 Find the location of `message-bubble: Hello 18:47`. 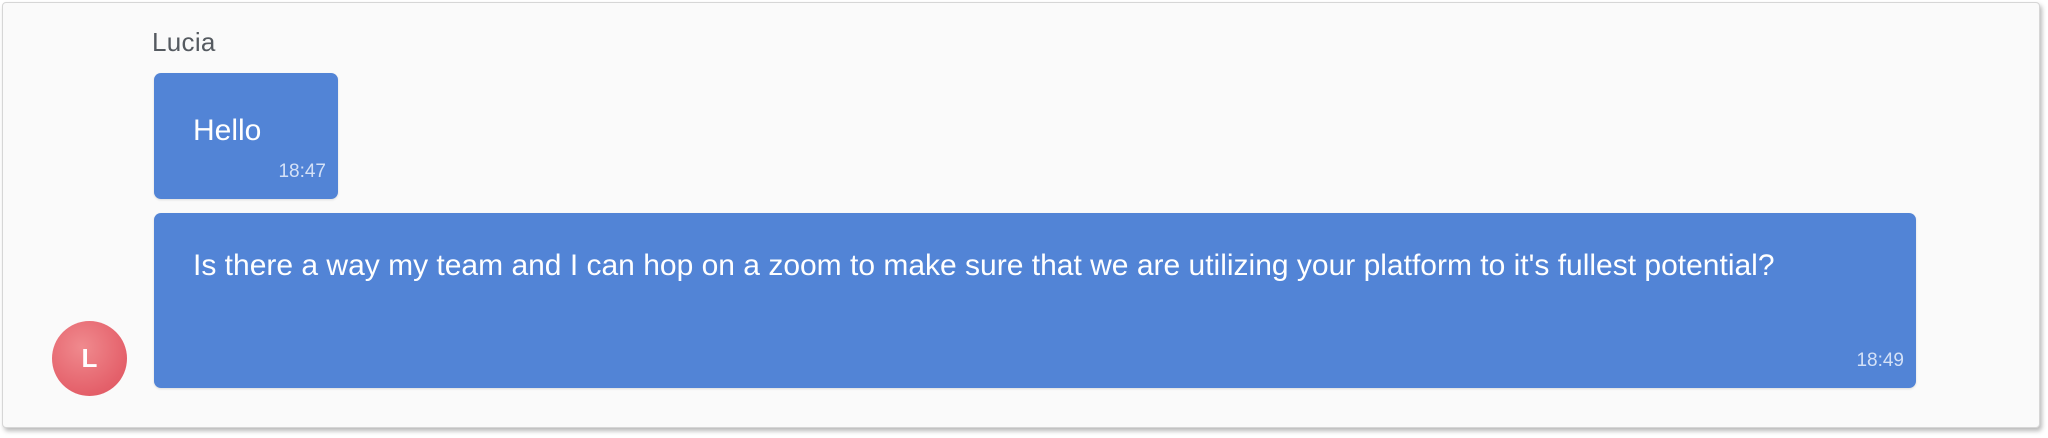

message-bubble: Hello 18:47 is located at coordinates (246, 136).